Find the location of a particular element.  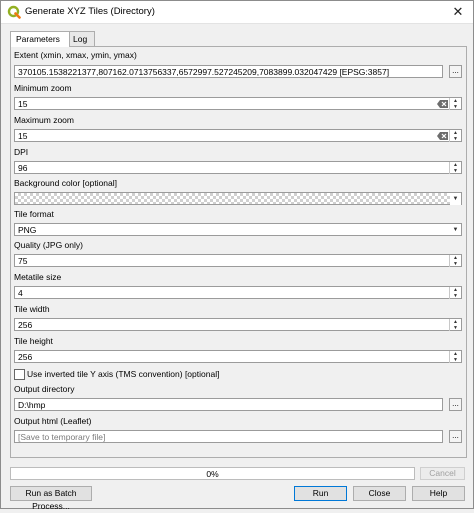

help-button: Help is located at coordinates (438, 493).